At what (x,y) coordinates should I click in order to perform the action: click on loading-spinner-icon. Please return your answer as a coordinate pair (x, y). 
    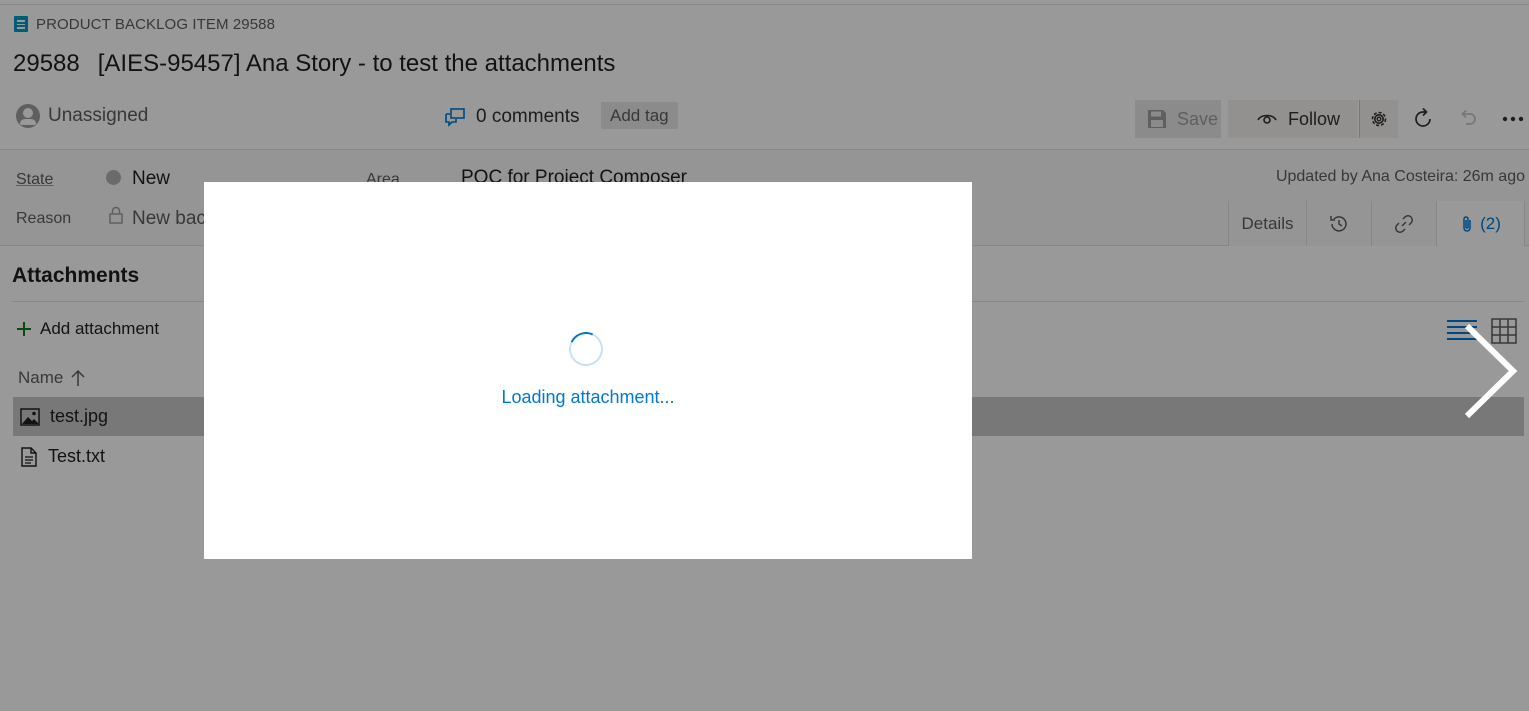
    Looking at the image, I should click on (586, 349).